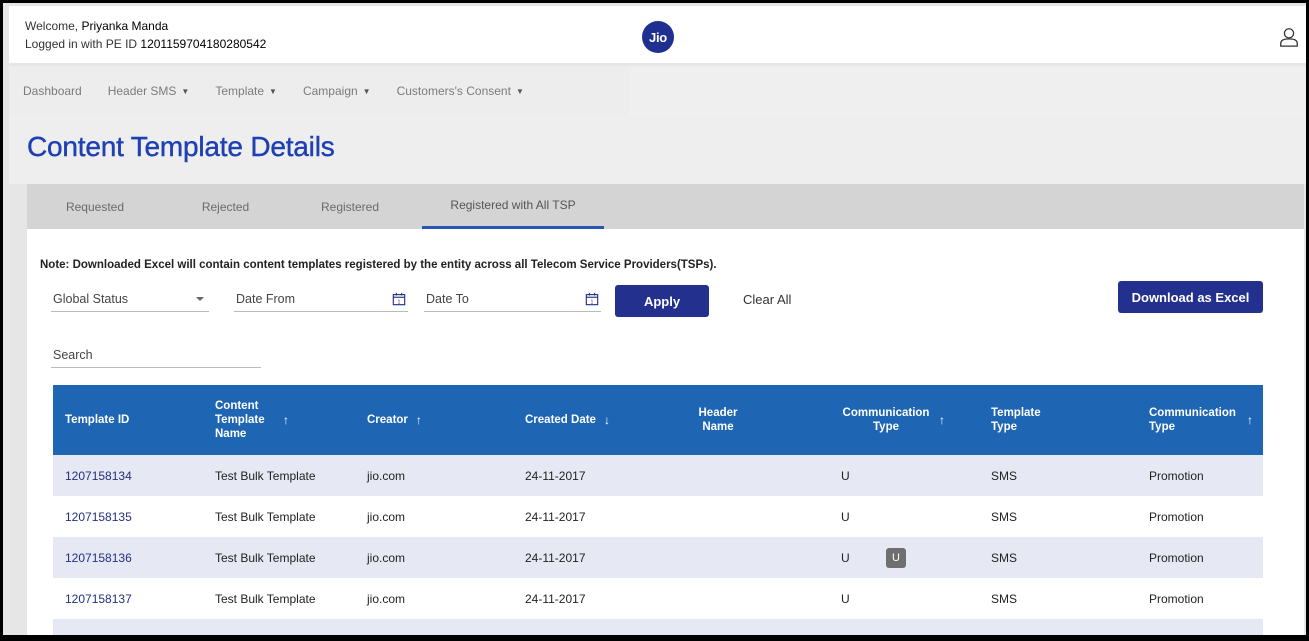  What do you see at coordinates (321, 299) in the screenshot?
I see `date-from-field: Date From 1` at bounding box center [321, 299].